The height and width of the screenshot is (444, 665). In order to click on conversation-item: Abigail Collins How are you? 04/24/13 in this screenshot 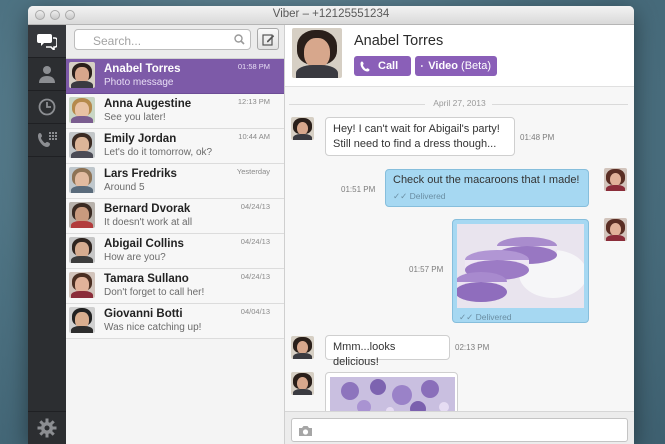, I will do `click(175, 251)`.